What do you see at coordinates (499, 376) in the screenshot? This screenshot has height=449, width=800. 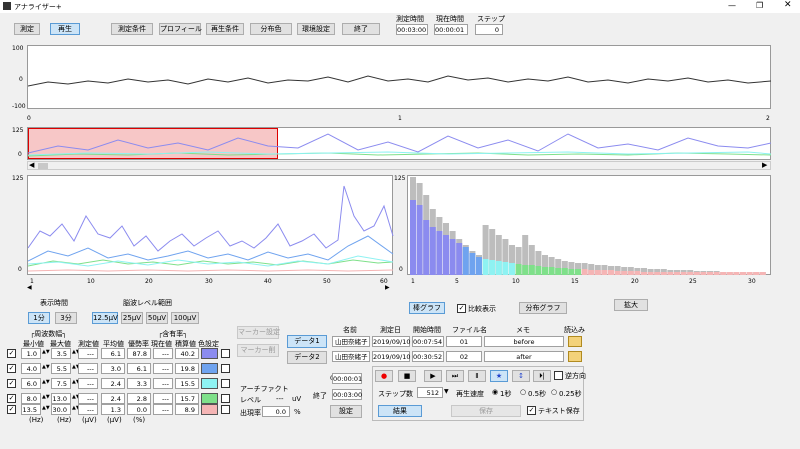 I see `marker-star-button: ★` at bounding box center [499, 376].